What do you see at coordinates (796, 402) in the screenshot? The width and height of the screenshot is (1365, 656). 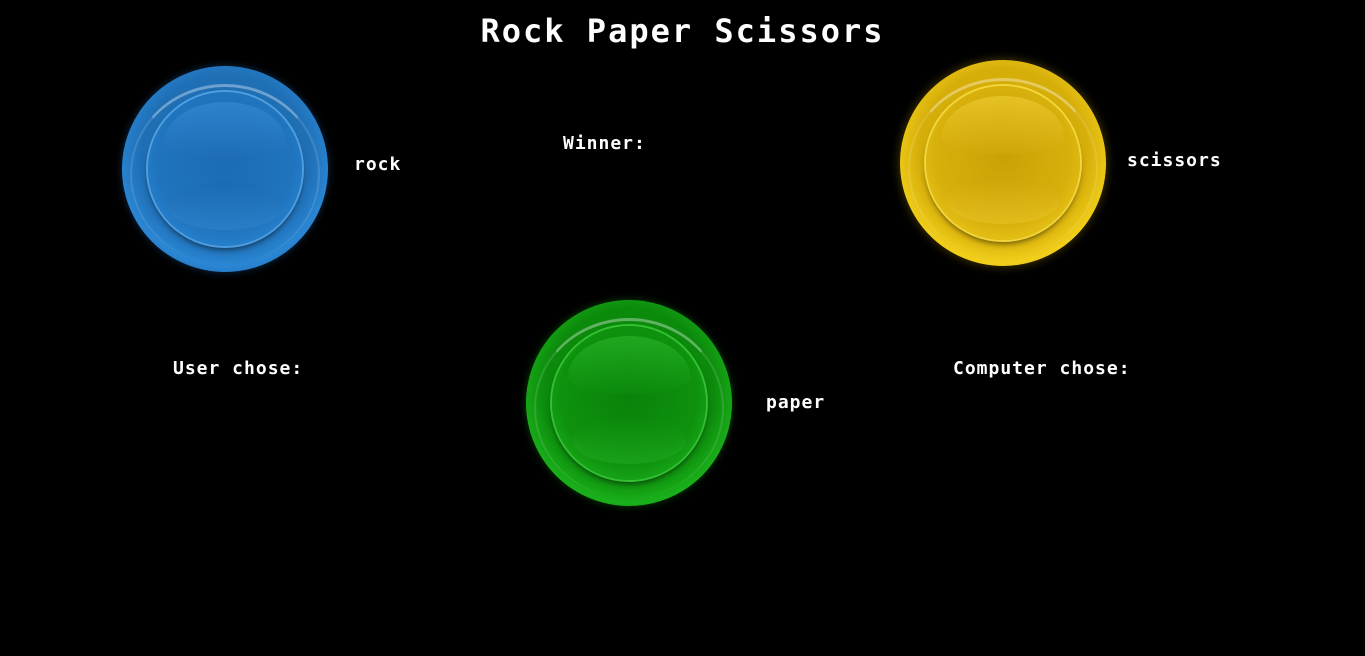 I see `paper-label: paper` at bounding box center [796, 402].